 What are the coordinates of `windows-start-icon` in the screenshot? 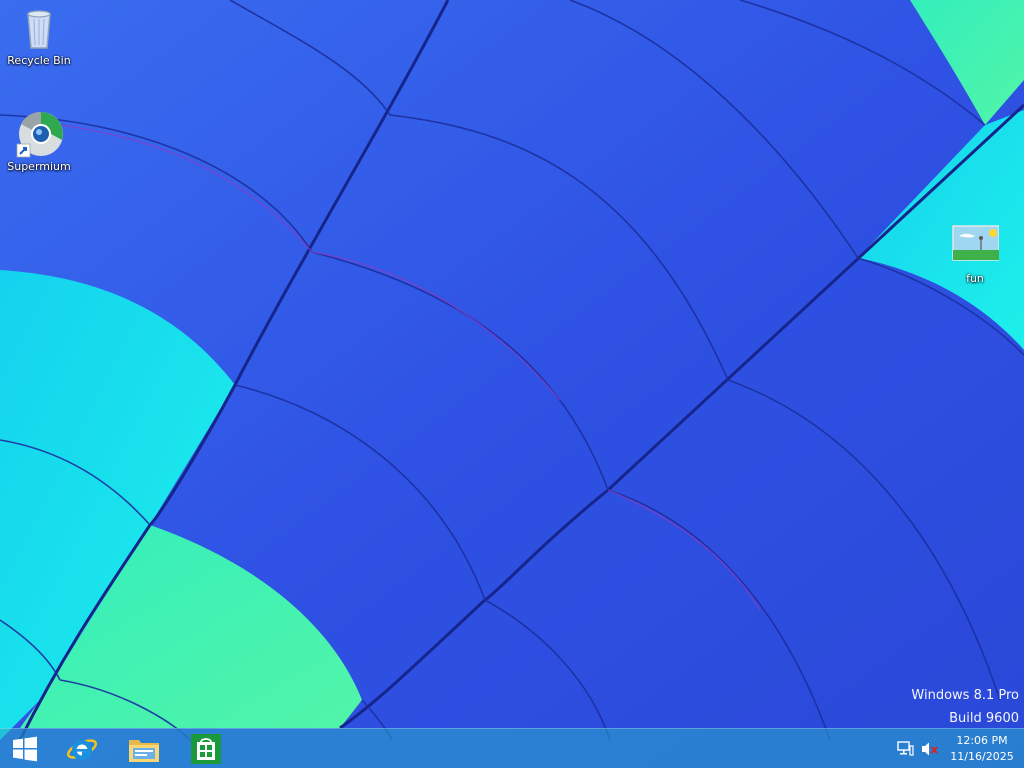 It's located at (25, 749).